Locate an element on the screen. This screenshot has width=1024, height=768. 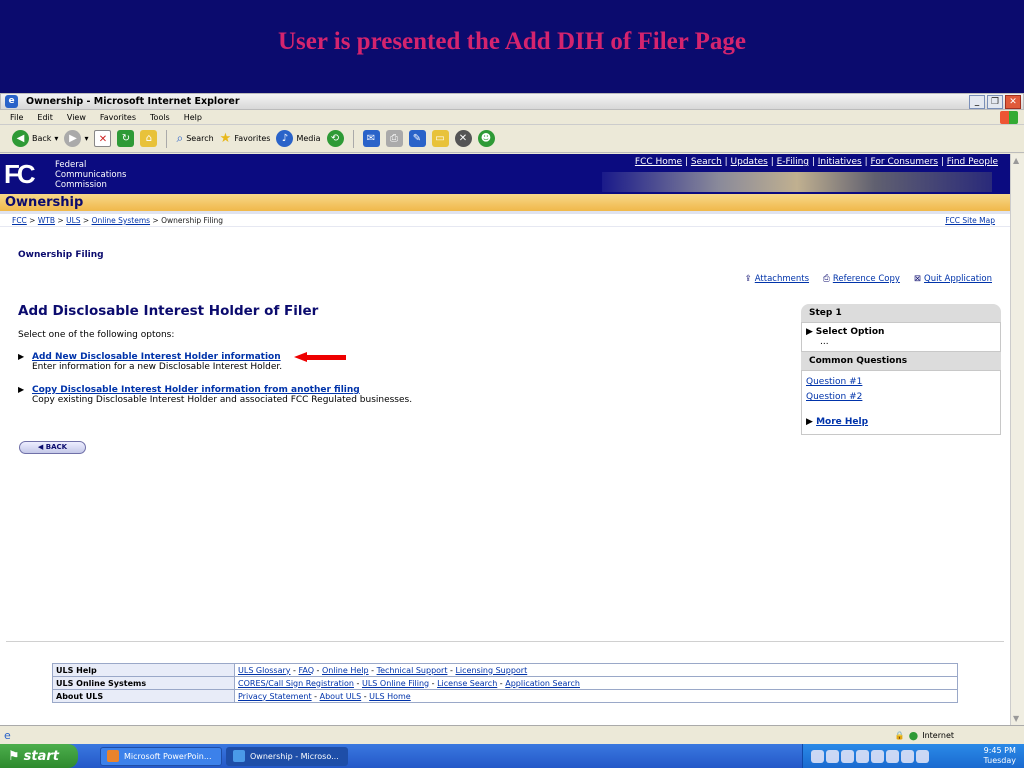
start-button: ⚑ start is located at coordinates (39, 756).